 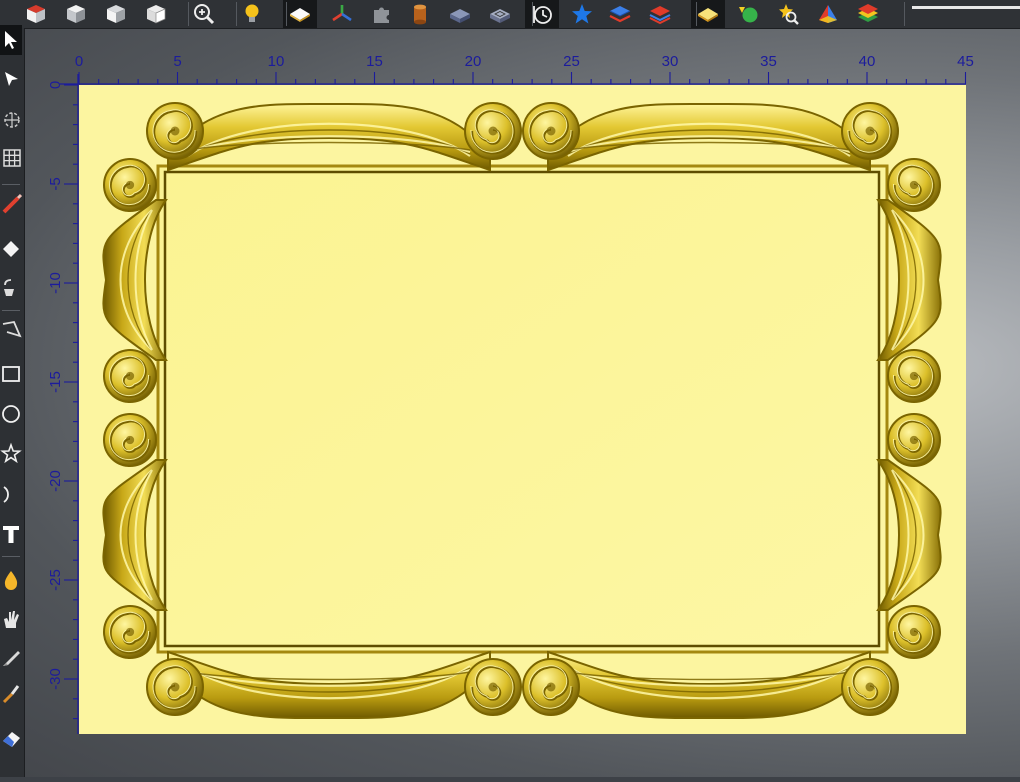 I want to click on pyramid-button, so click(x=828, y=14).